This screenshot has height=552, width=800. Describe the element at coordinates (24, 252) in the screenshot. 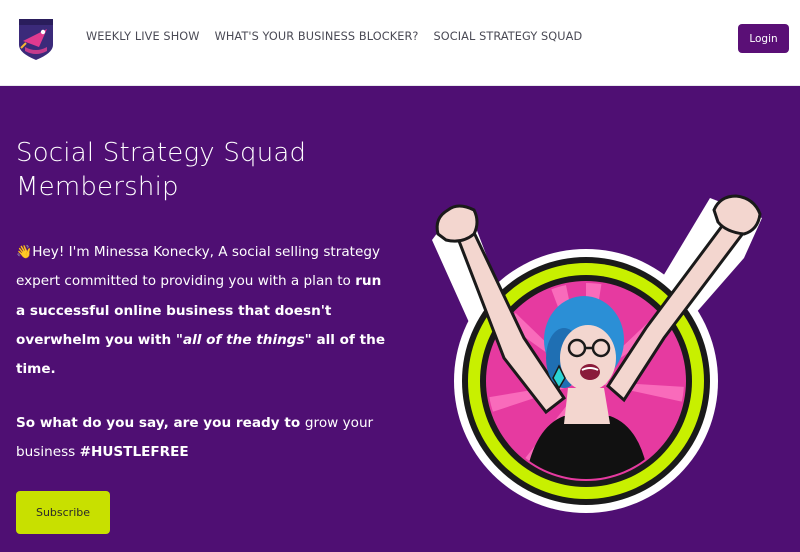

I see `waving-hand-icon: 👋` at that location.